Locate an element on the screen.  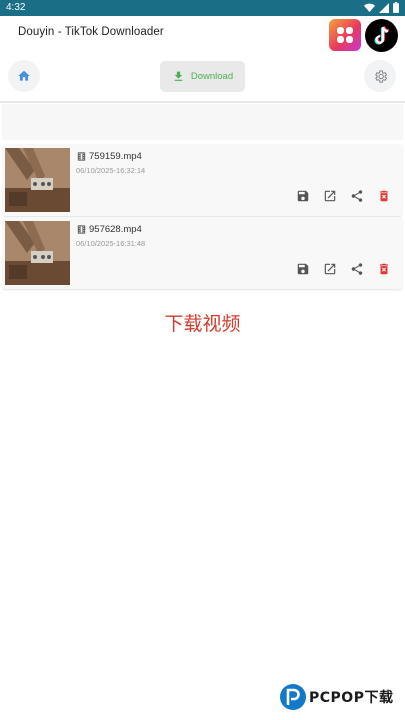
signal-icon is located at coordinates (384, 7).